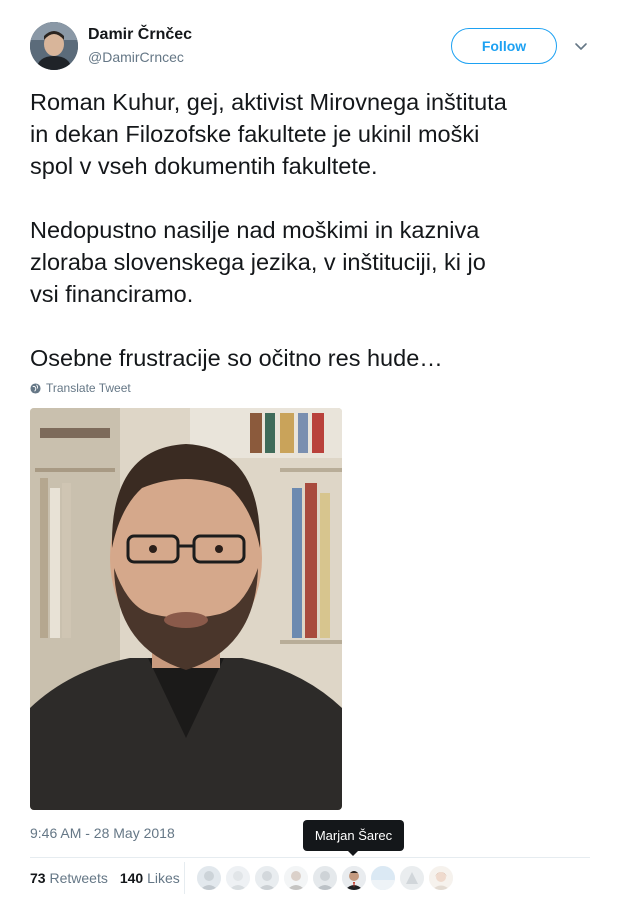 This screenshot has width=622, height=900. I want to click on retweets-label: Retweets, so click(78, 878).